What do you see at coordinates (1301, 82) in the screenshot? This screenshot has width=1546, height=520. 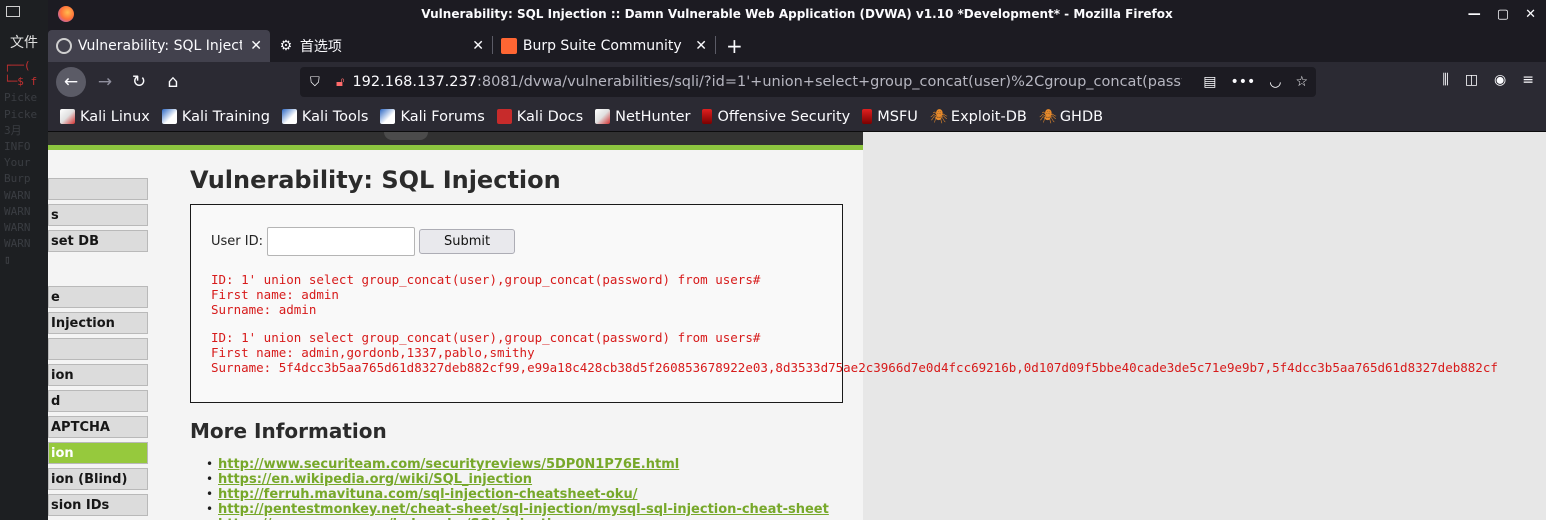 I see `bookmark-star-icon: ☆` at bounding box center [1301, 82].